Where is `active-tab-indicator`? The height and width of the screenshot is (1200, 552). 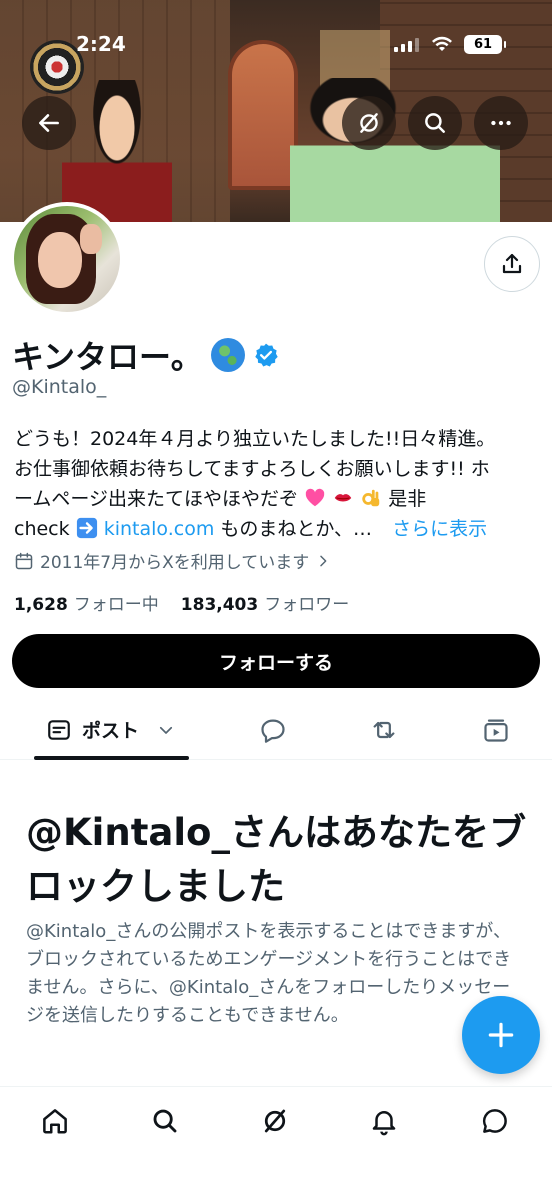
active-tab-indicator is located at coordinates (111, 758).